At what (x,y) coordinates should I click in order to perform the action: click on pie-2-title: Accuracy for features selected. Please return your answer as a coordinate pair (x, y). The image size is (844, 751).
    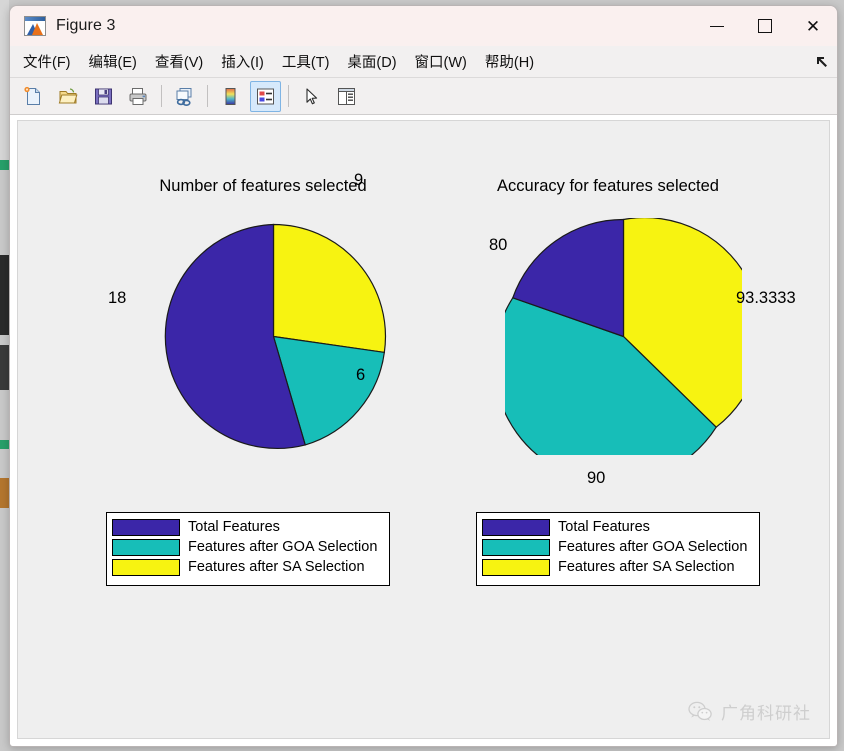
    Looking at the image, I should click on (608, 186).